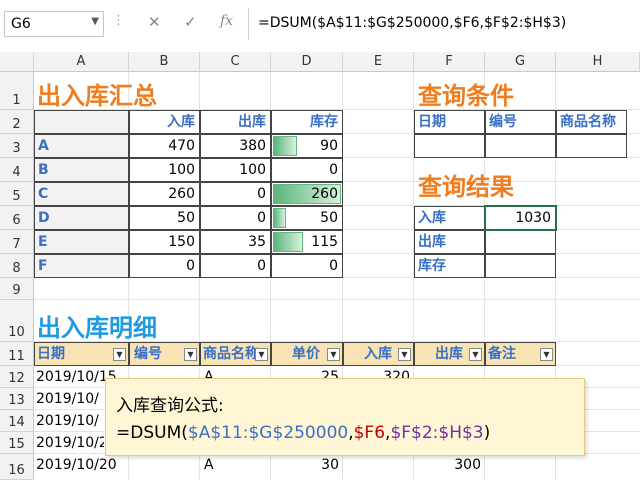  I want to click on result-value-out, so click(520, 242).